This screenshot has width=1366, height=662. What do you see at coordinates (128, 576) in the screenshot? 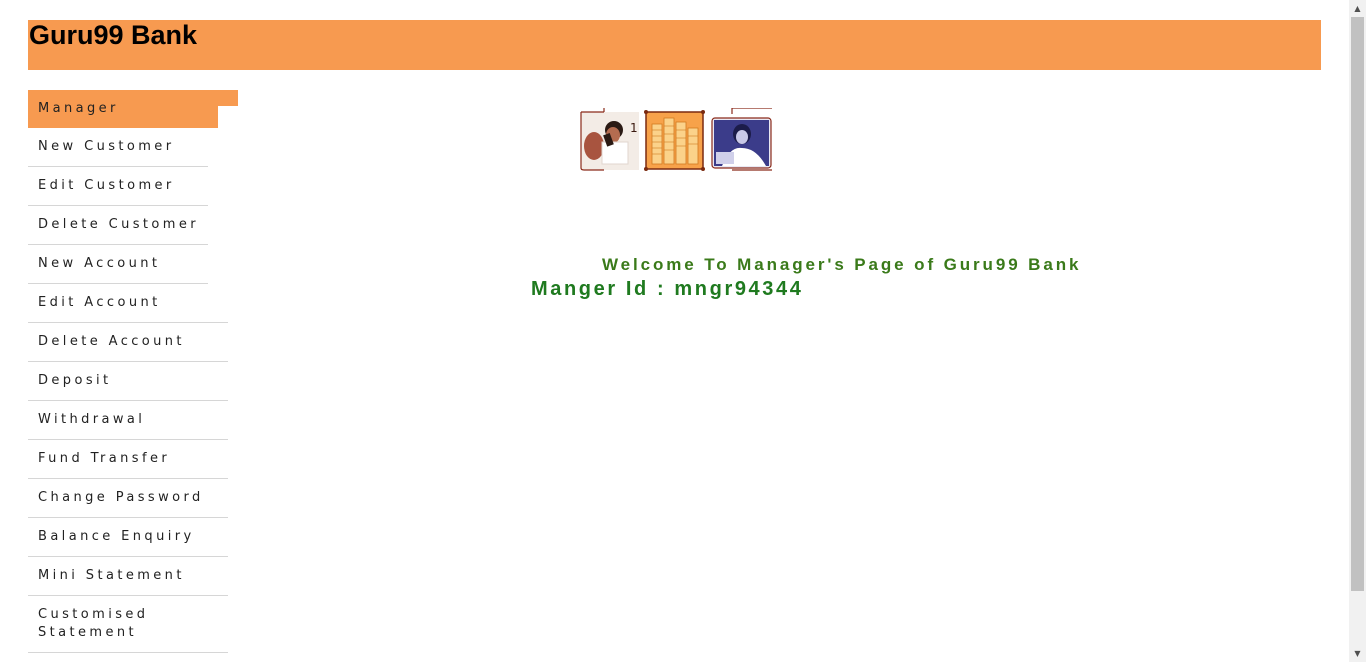
I see `menu-item-mini-statement: Mini Statement` at bounding box center [128, 576].